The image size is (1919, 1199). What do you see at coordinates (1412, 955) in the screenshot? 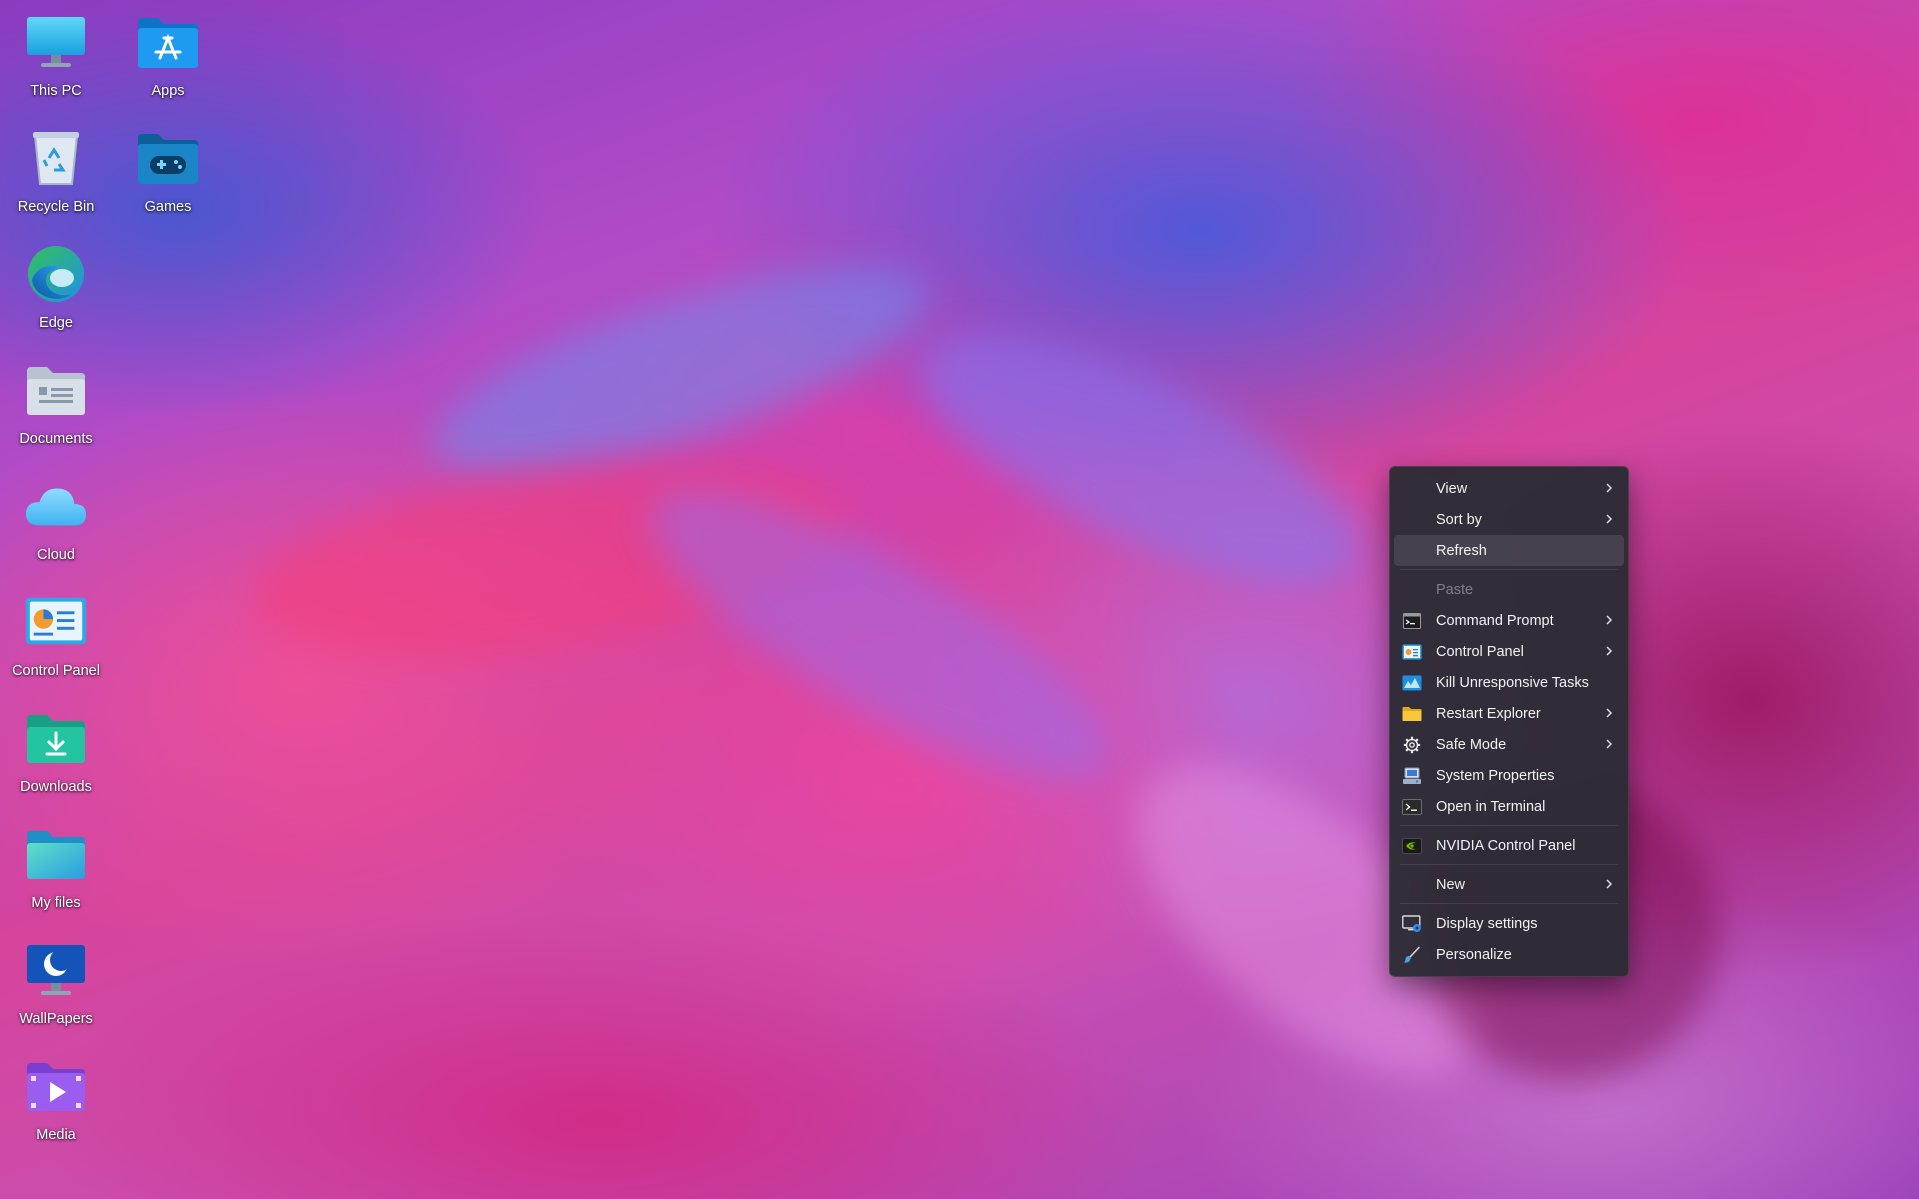
I see `brush-icon` at bounding box center [1412, 955].